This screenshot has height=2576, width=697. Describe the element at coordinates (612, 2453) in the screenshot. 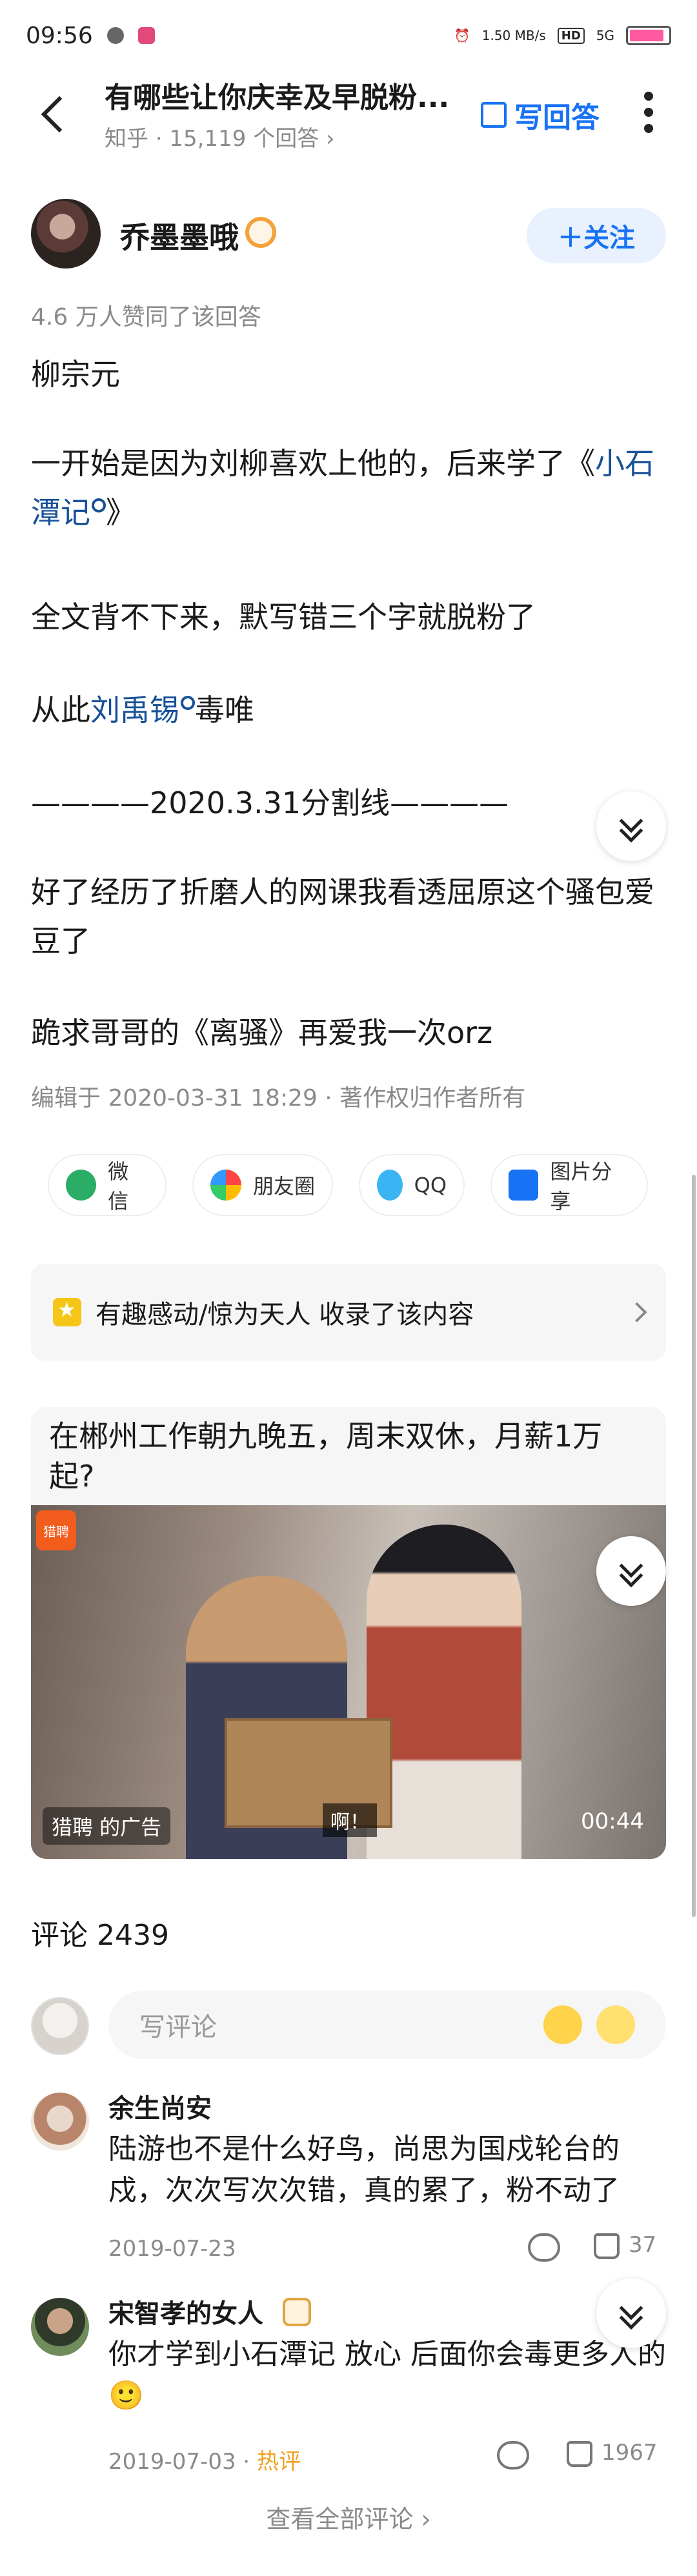

I see `like-button: 1967` at that location.